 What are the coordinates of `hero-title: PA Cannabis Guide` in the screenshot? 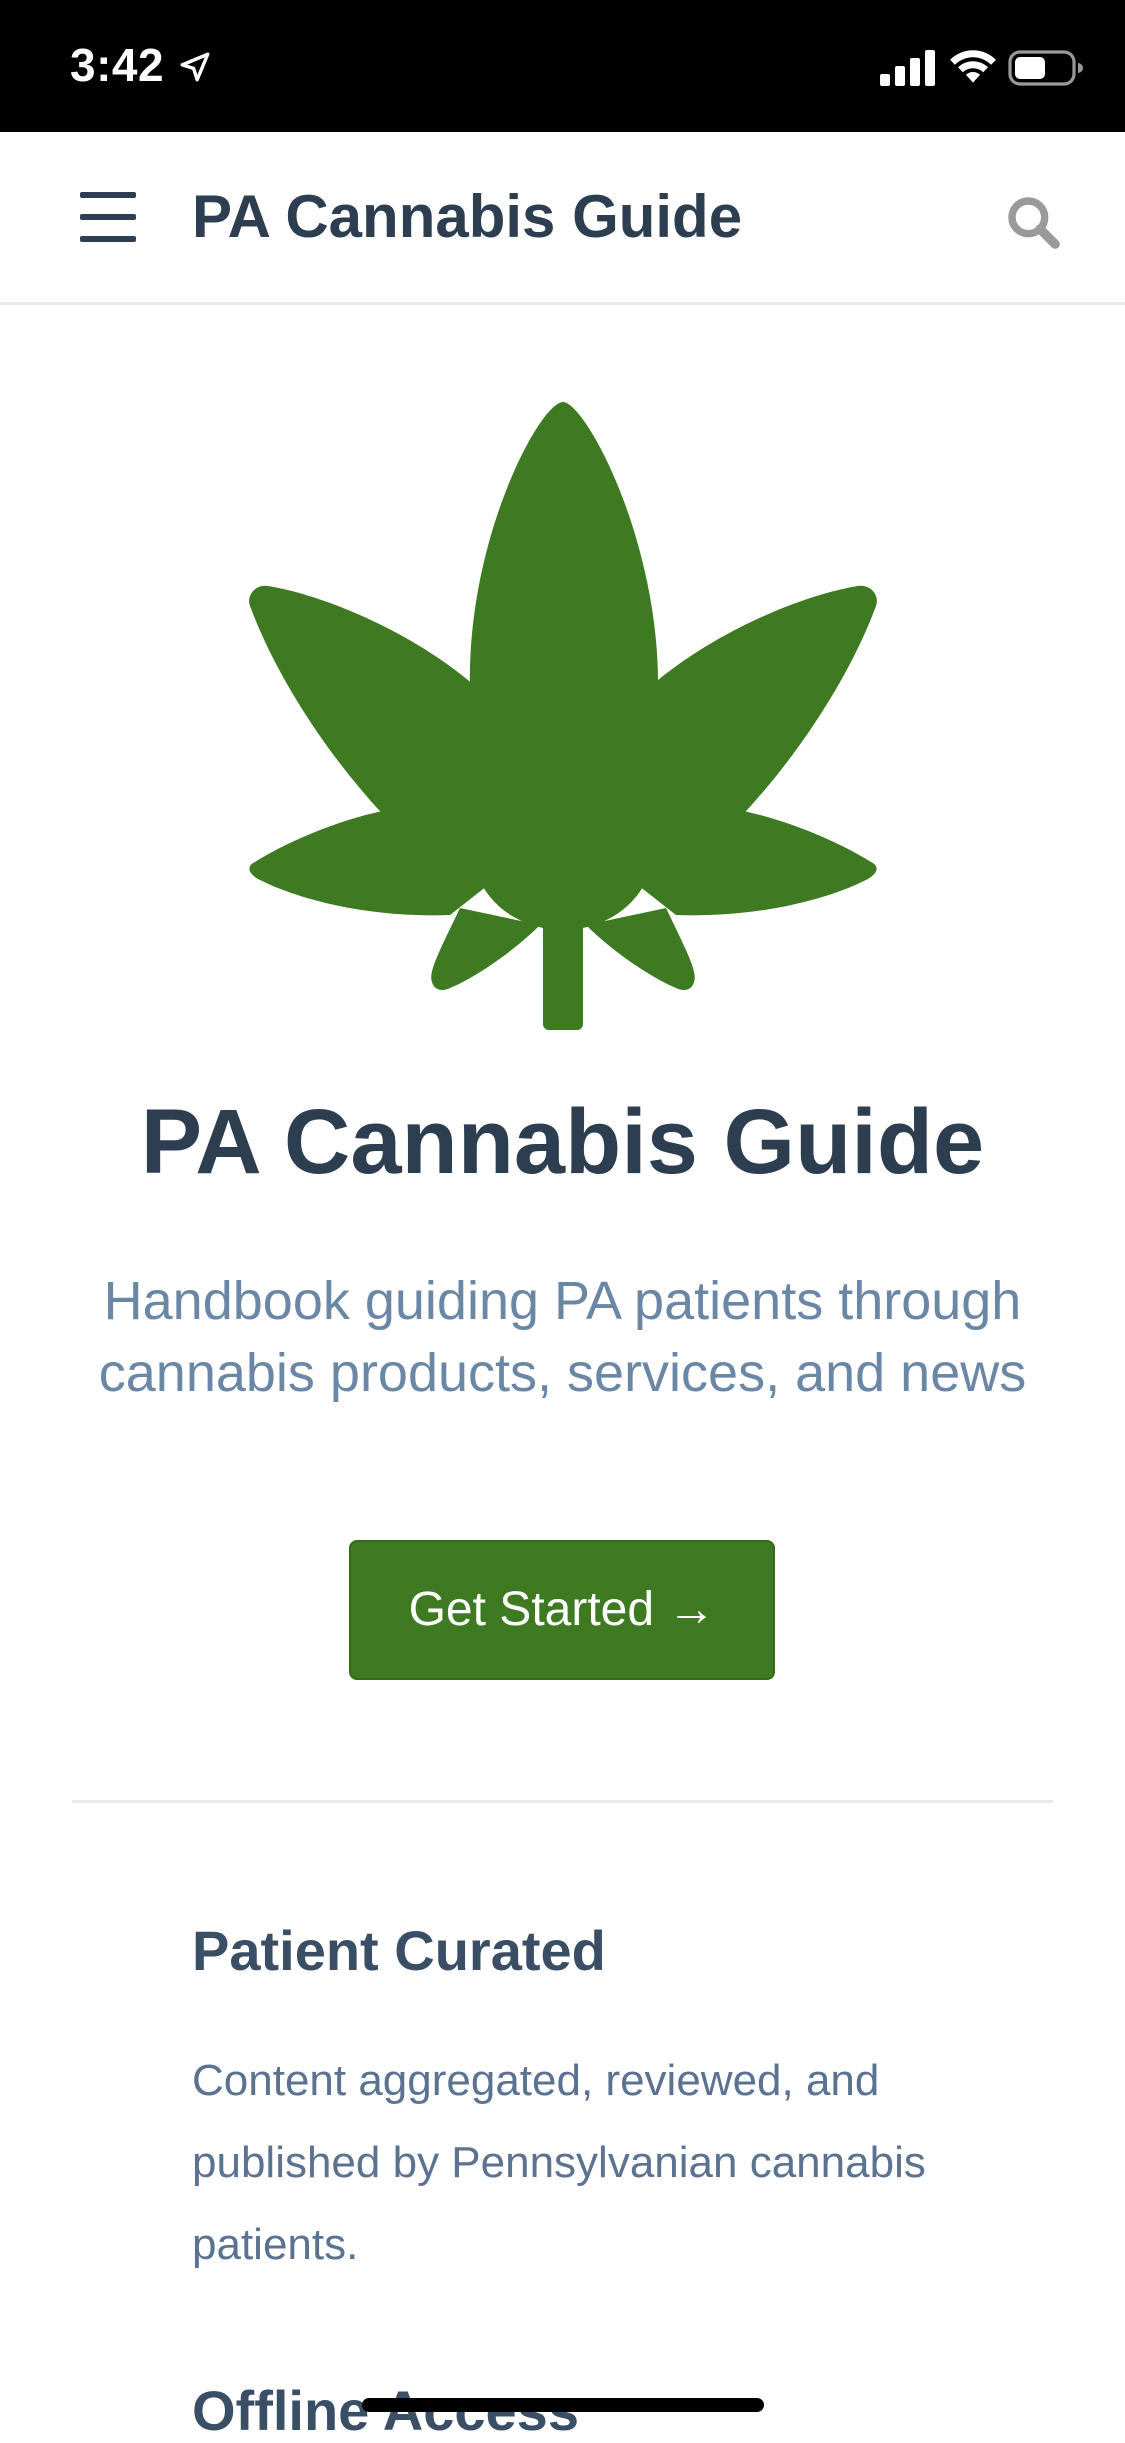 It's located at (562, 1142).